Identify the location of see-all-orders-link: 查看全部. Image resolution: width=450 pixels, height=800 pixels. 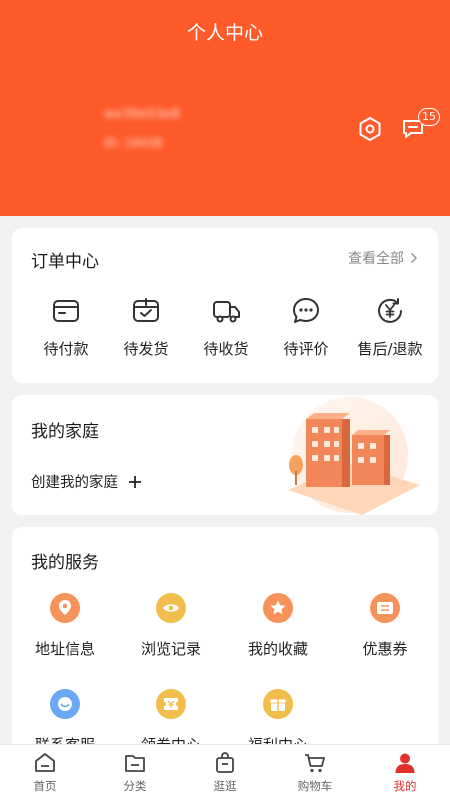
(383, 258).